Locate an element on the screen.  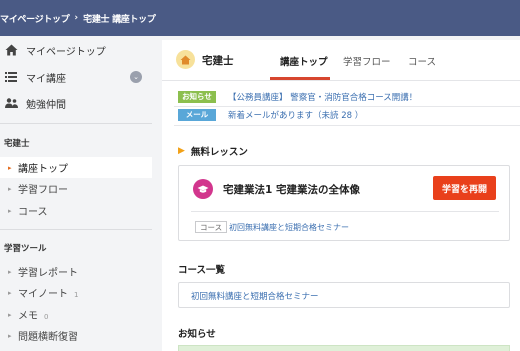
sidebar-item-my-courses: マイ講座 ⌄ is located at coordinates (76, 77).